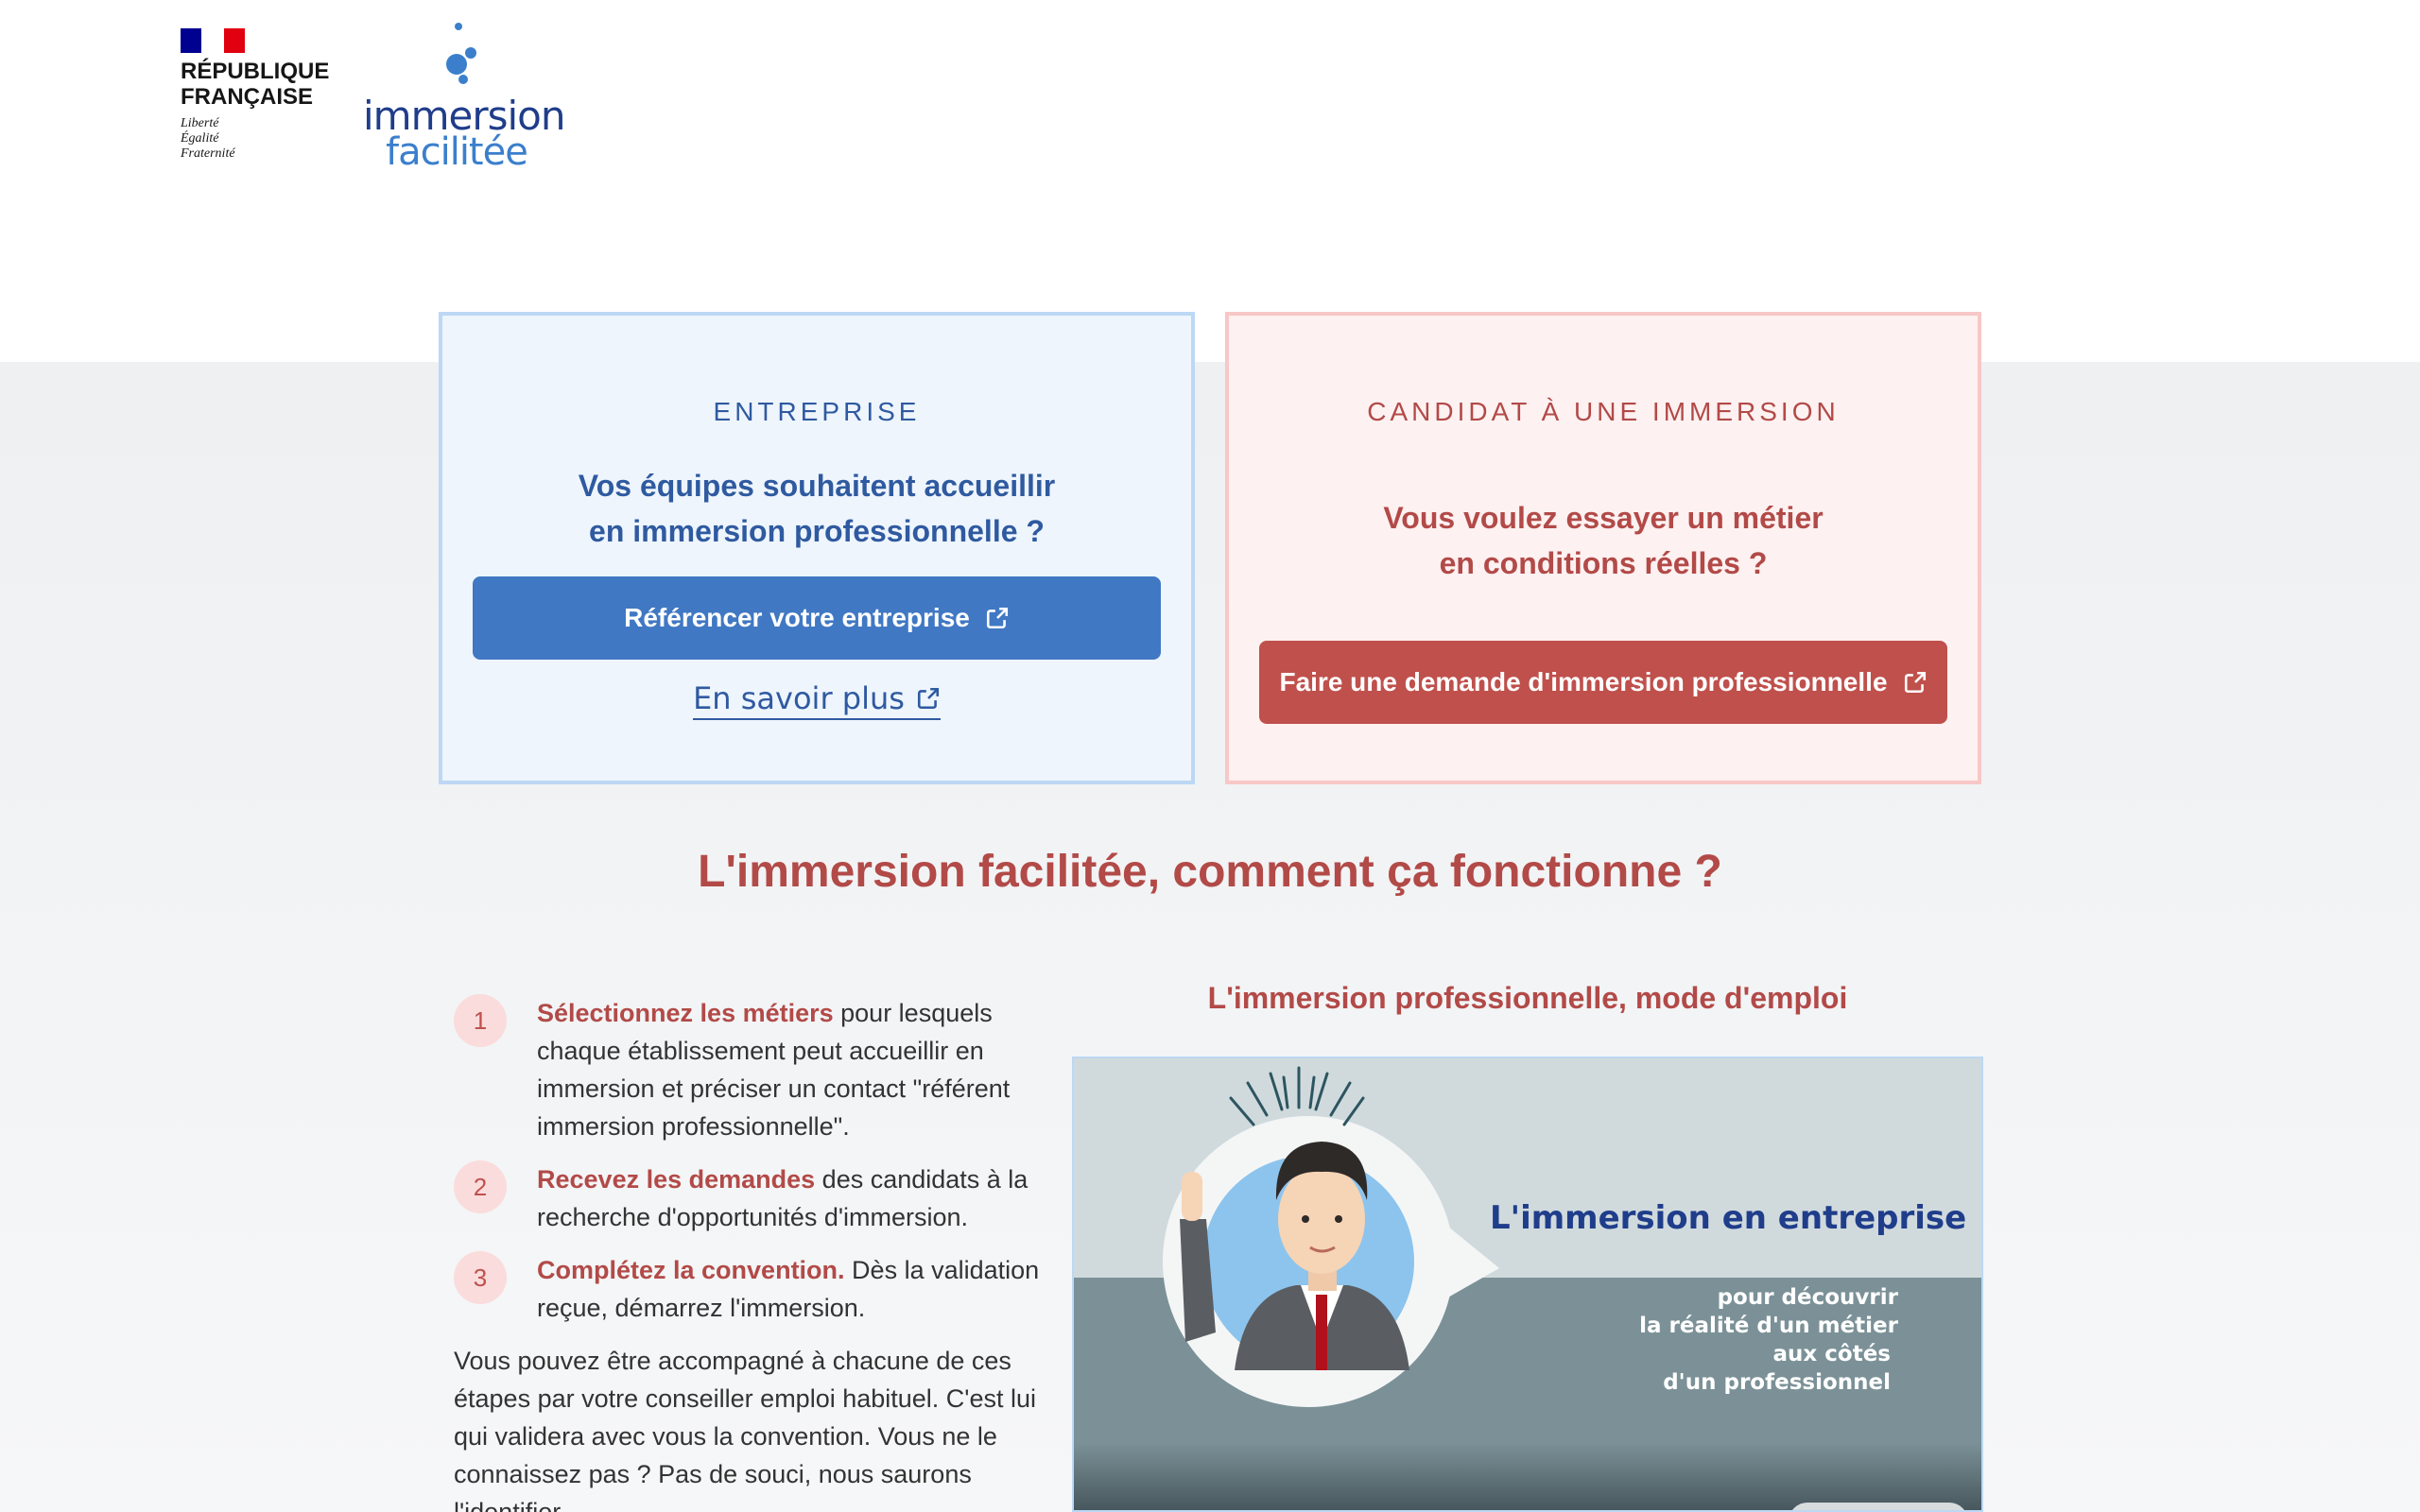  What do you see at coordinates (256, 71) in the screenshot?
I see `gov-name-line1: RÉPUBLIQUE` at bounding box center [256, 71].